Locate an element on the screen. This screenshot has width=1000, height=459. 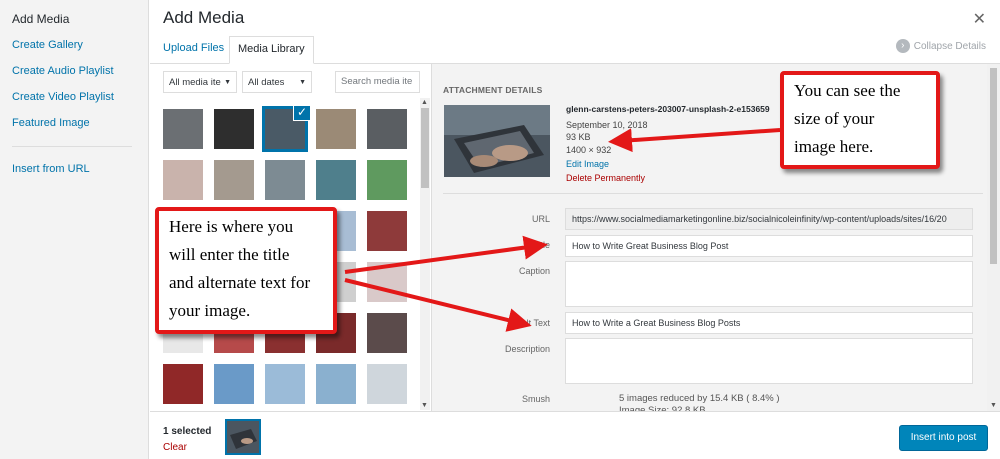
callout-line: and alternate text for is located at coordinates (240, 282).